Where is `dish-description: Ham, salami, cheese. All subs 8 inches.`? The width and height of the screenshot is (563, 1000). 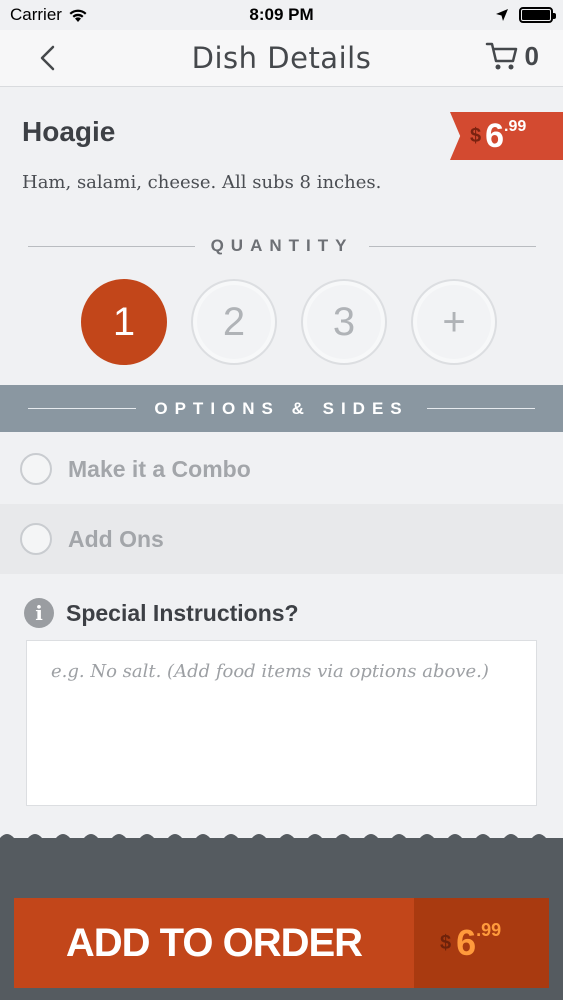
dish-description: Ham, salami, cheese. All subs 8 inches. is located at coordinates (202, 182).